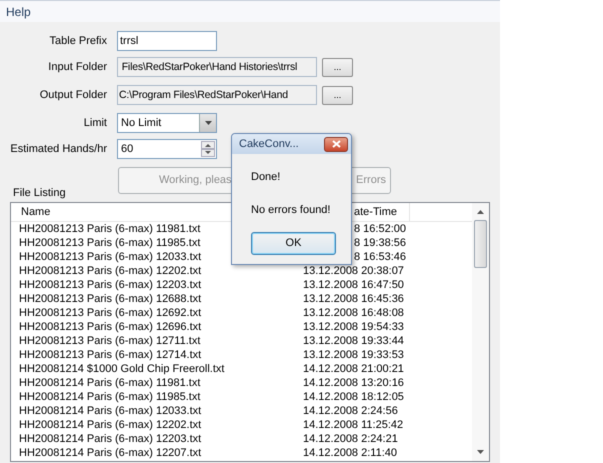 Image resolution: width=603 pixels, height=463 pixels. Describe the element at coordinates (380, 257) in the screenshot. I see `date-cell: 8 16:53:46` at that location.